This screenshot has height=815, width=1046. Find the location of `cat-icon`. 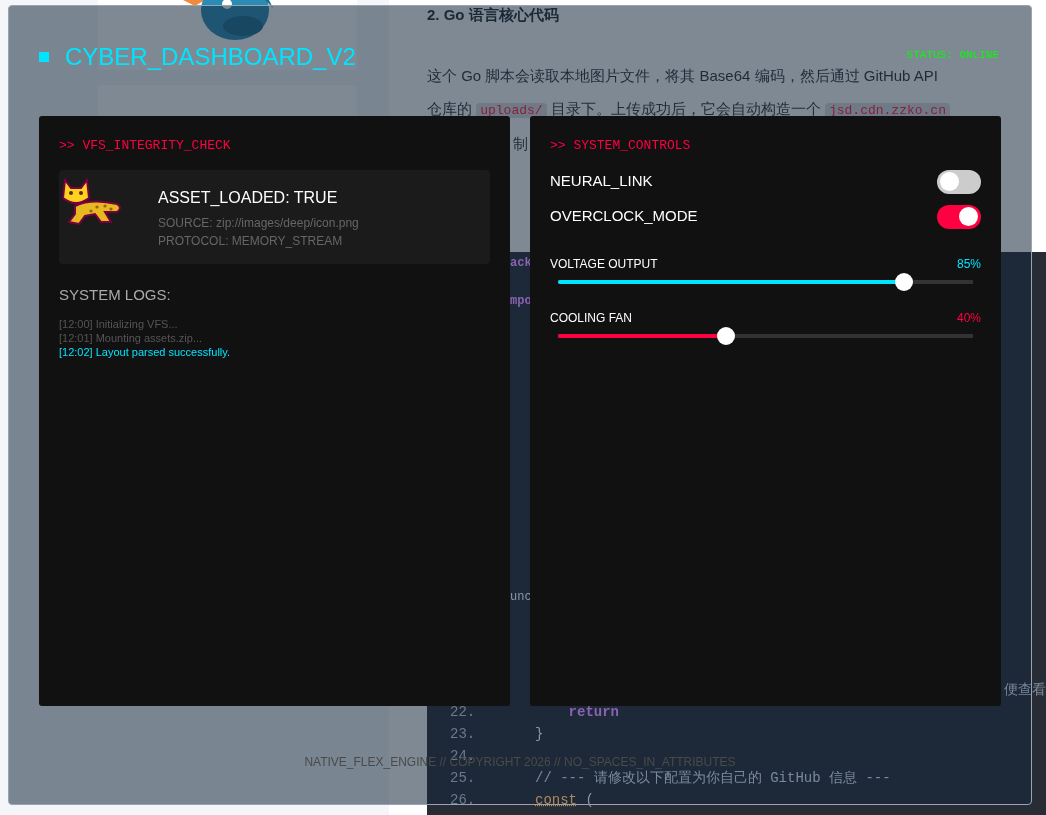

cat-icon is located at coordinates (92, 201).